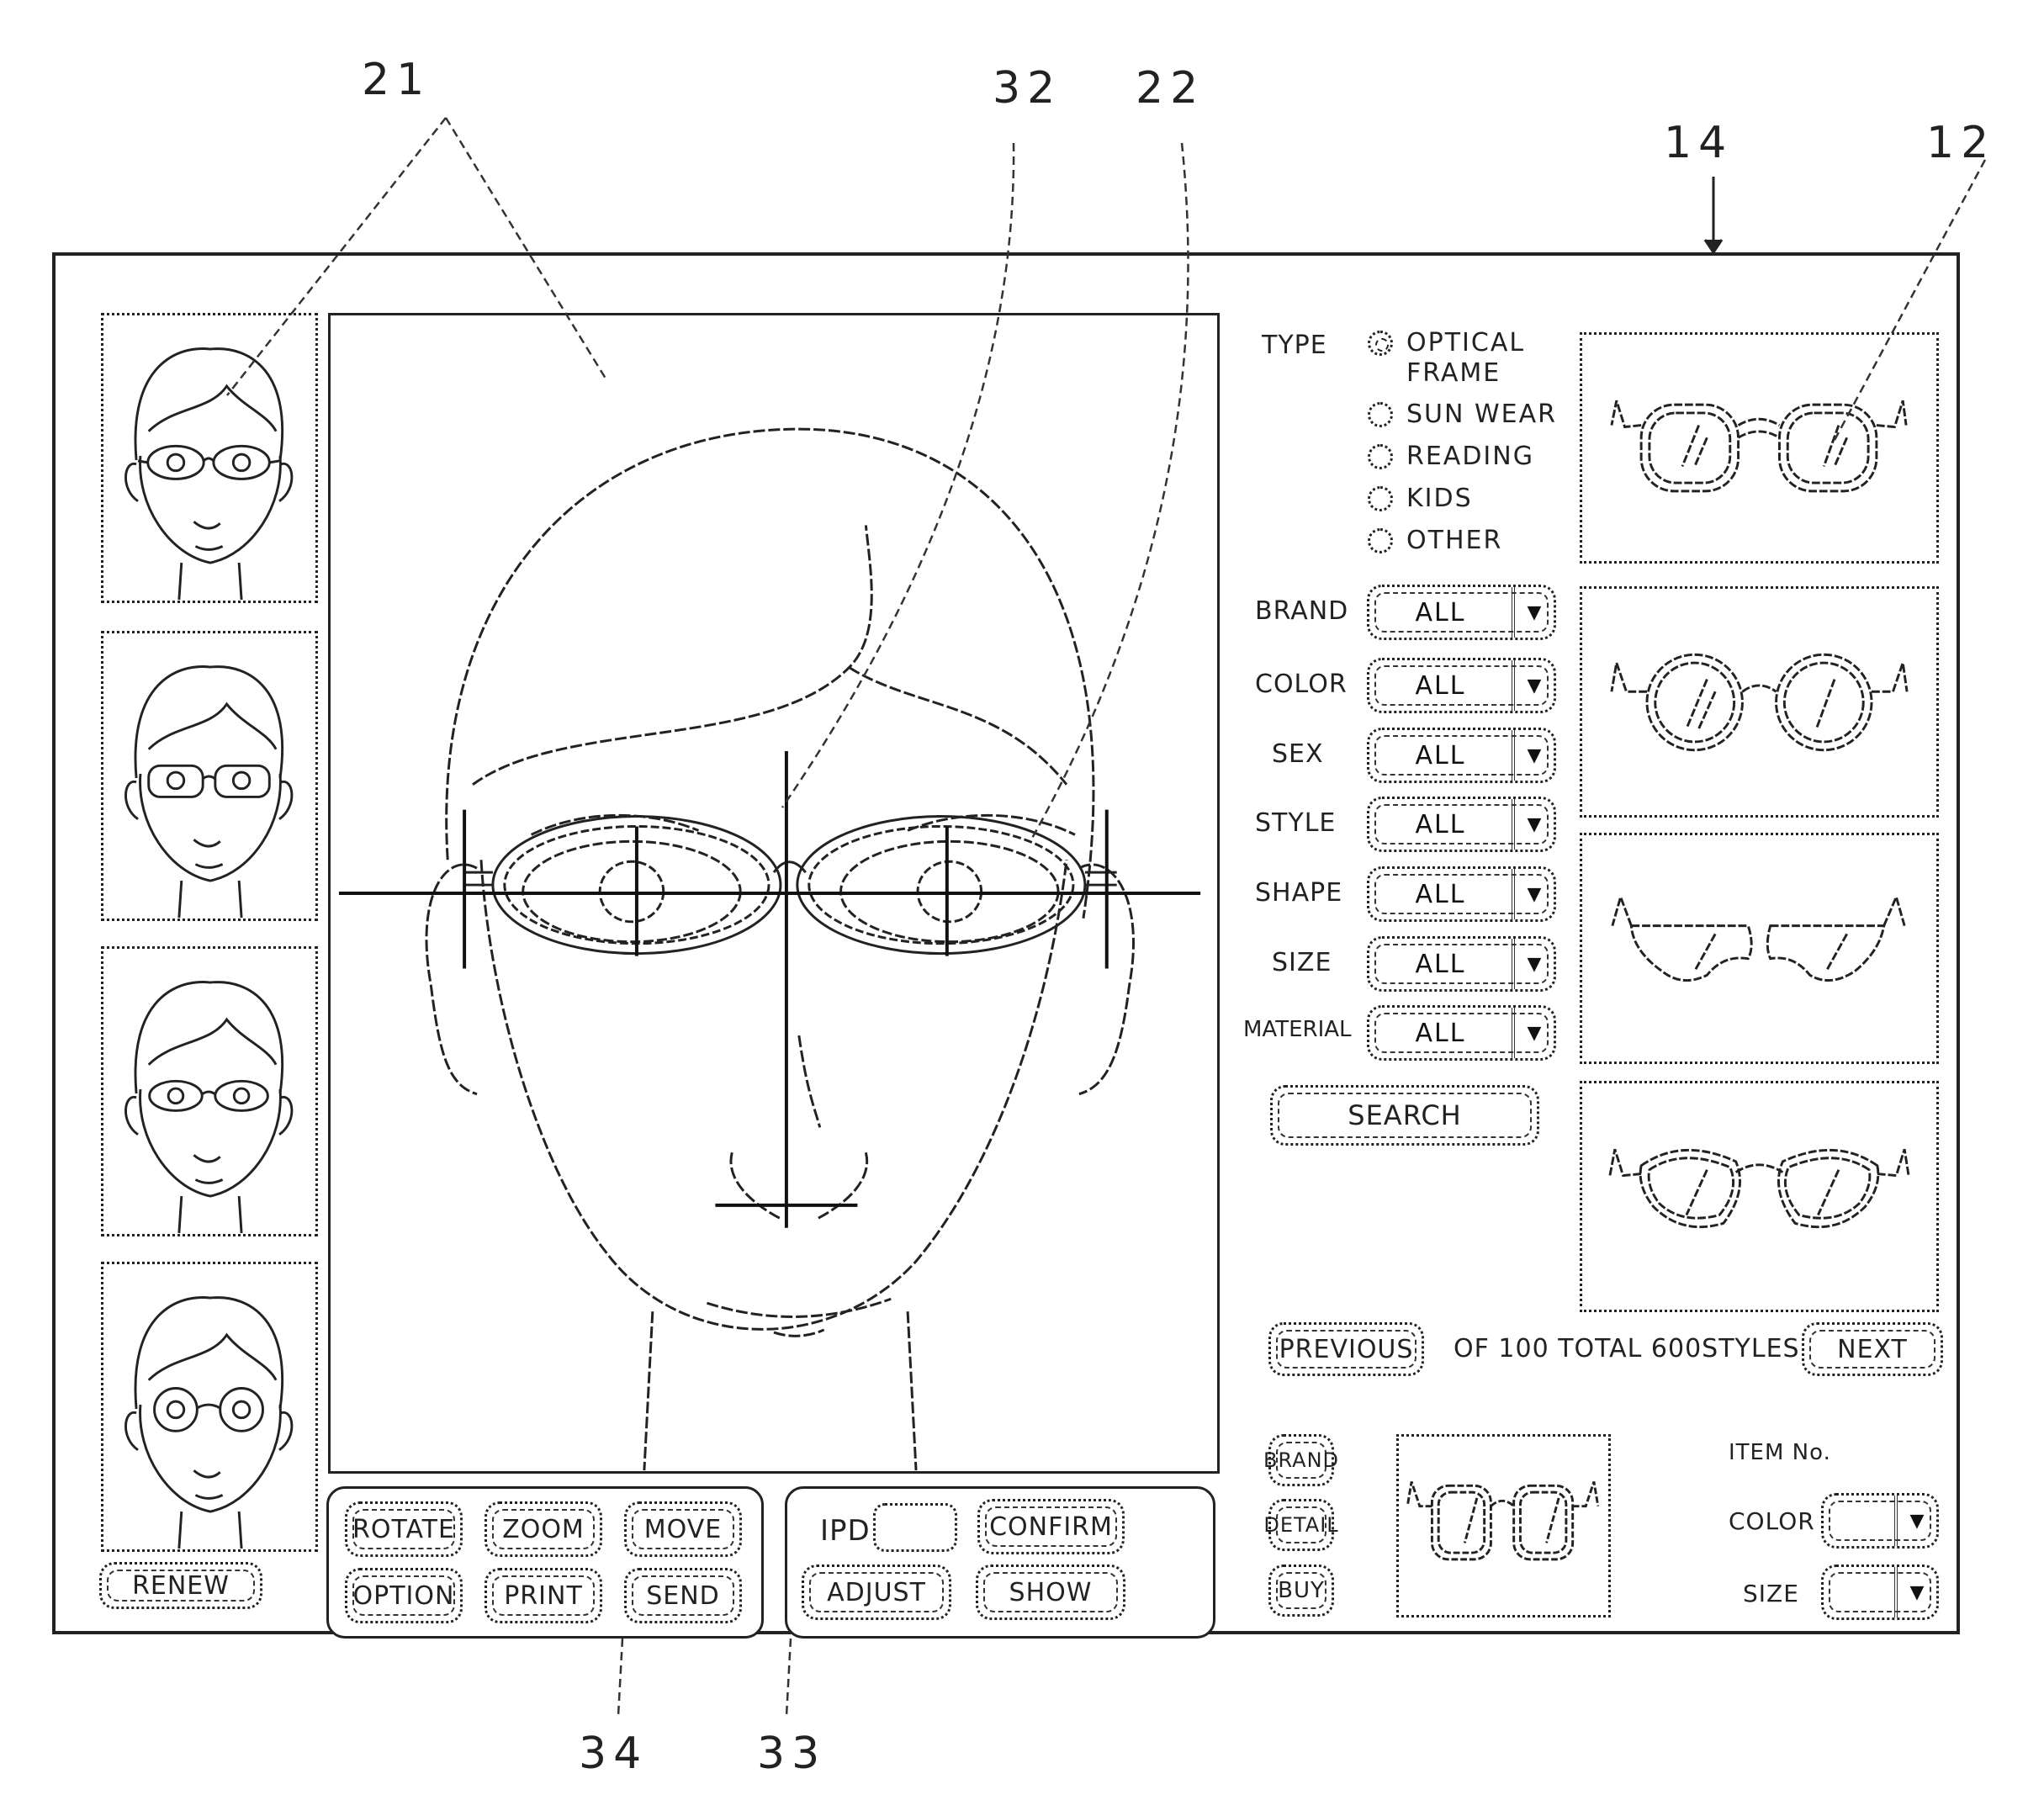 The width and height of the screenshot is (2044, 1816). I want to click on head-outline, so click(770, 673).